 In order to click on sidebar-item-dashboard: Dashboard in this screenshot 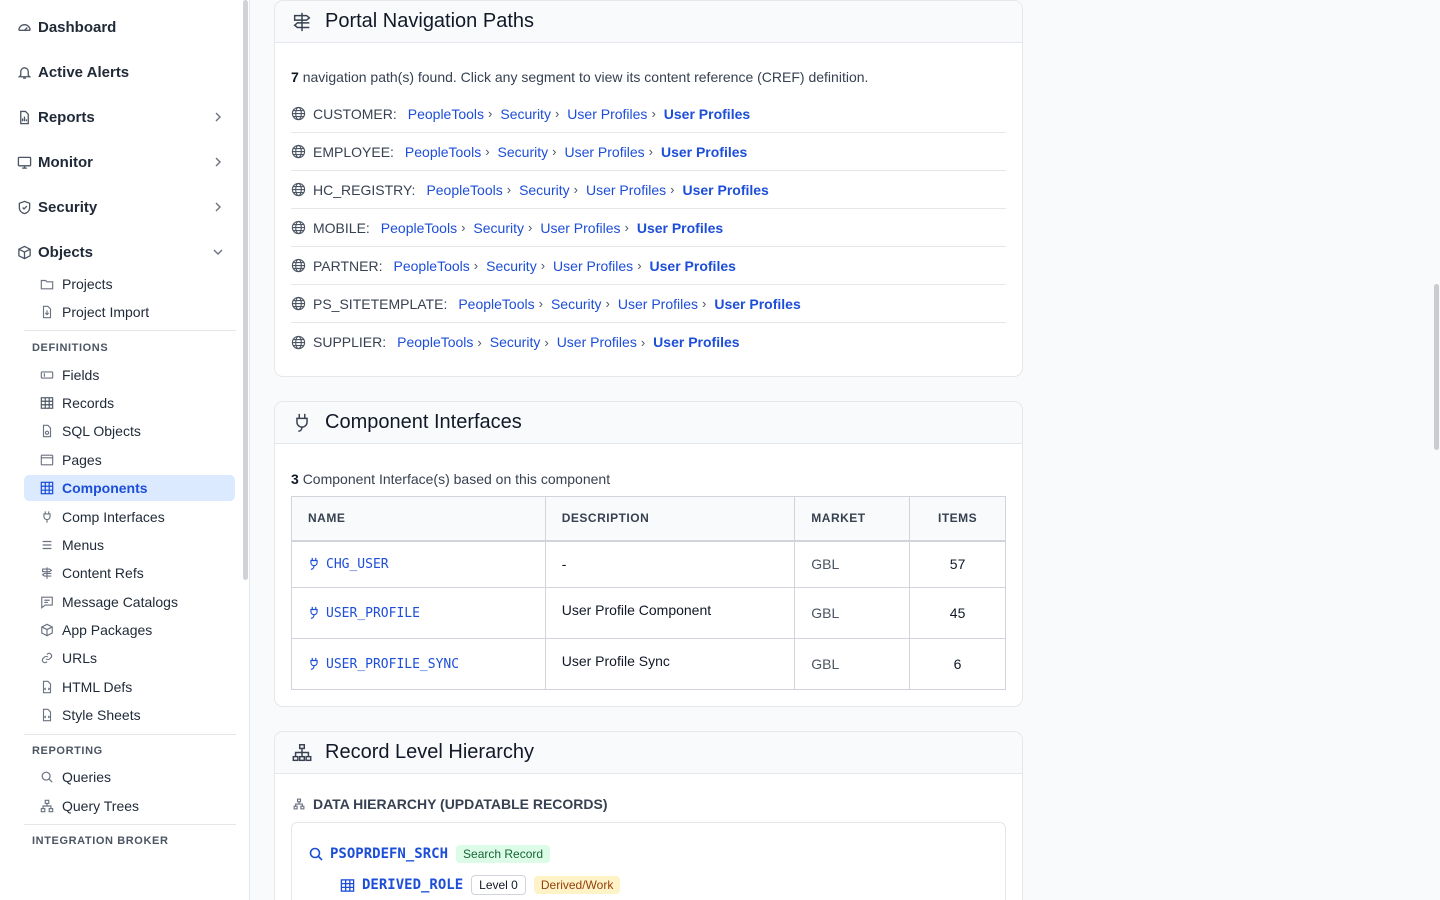, I will do `click(122, 27)`.